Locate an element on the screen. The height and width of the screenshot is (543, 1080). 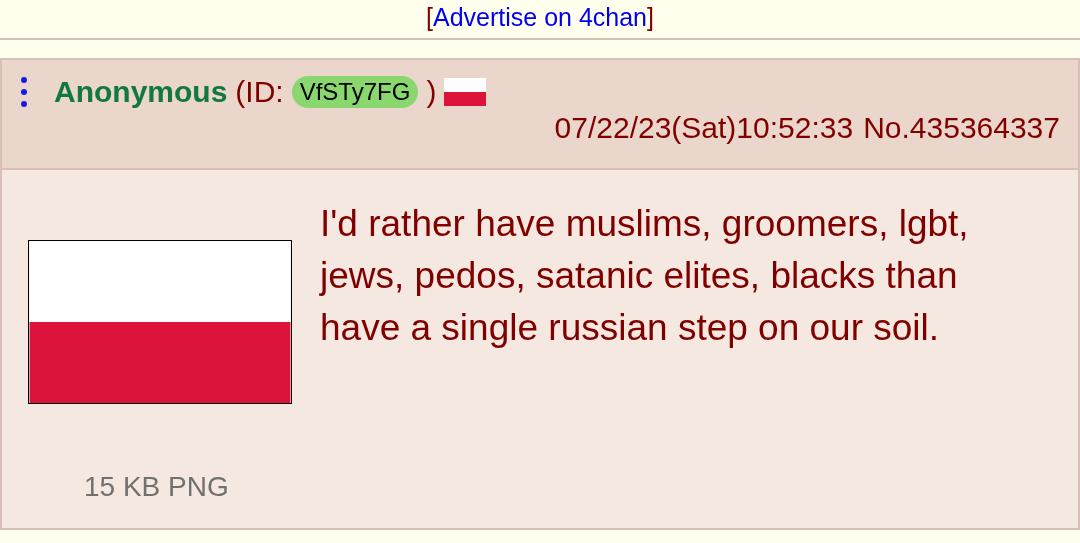
bracket: ] is located at coordinates (650, 17).